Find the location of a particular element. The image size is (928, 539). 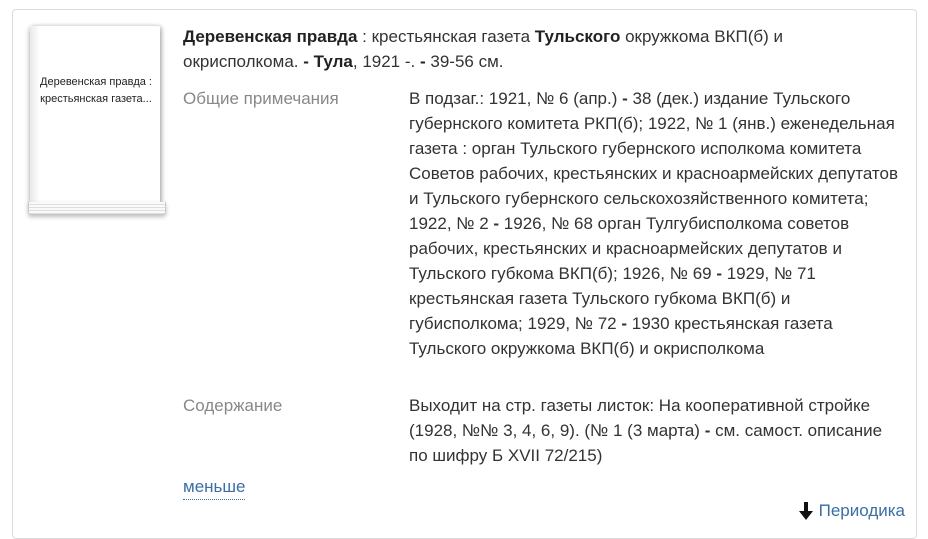

contents-label: Содержание is located at coordinates (233, 405).